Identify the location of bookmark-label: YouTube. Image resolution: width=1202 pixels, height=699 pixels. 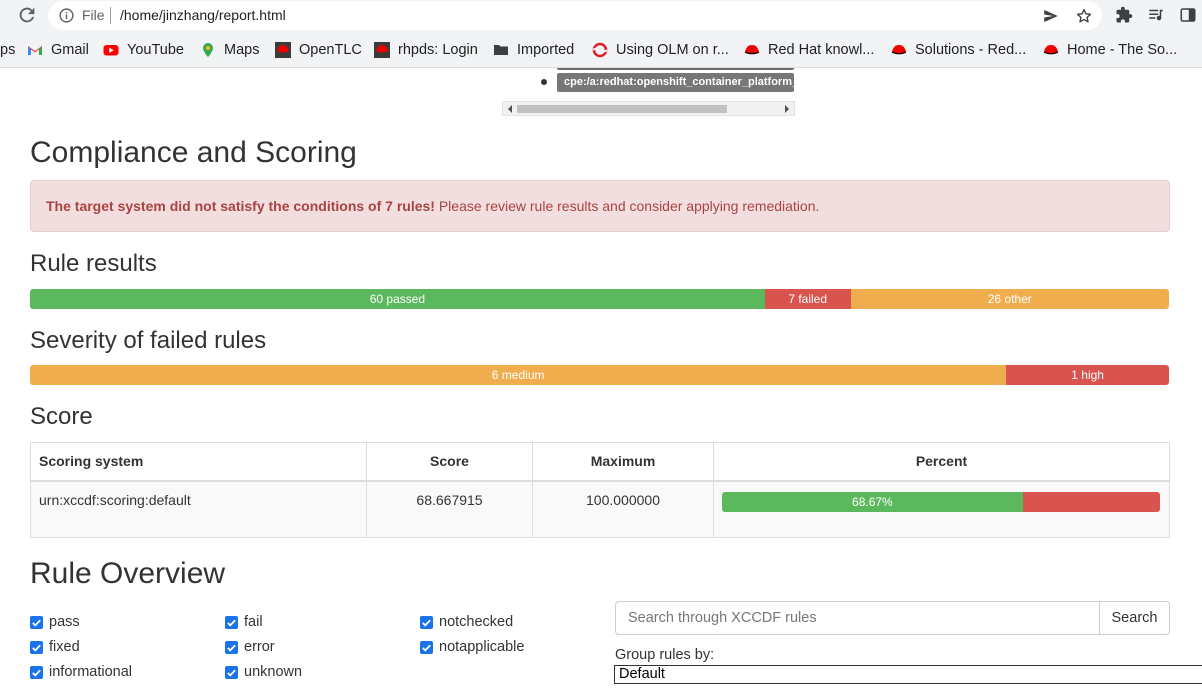
(155, 50).